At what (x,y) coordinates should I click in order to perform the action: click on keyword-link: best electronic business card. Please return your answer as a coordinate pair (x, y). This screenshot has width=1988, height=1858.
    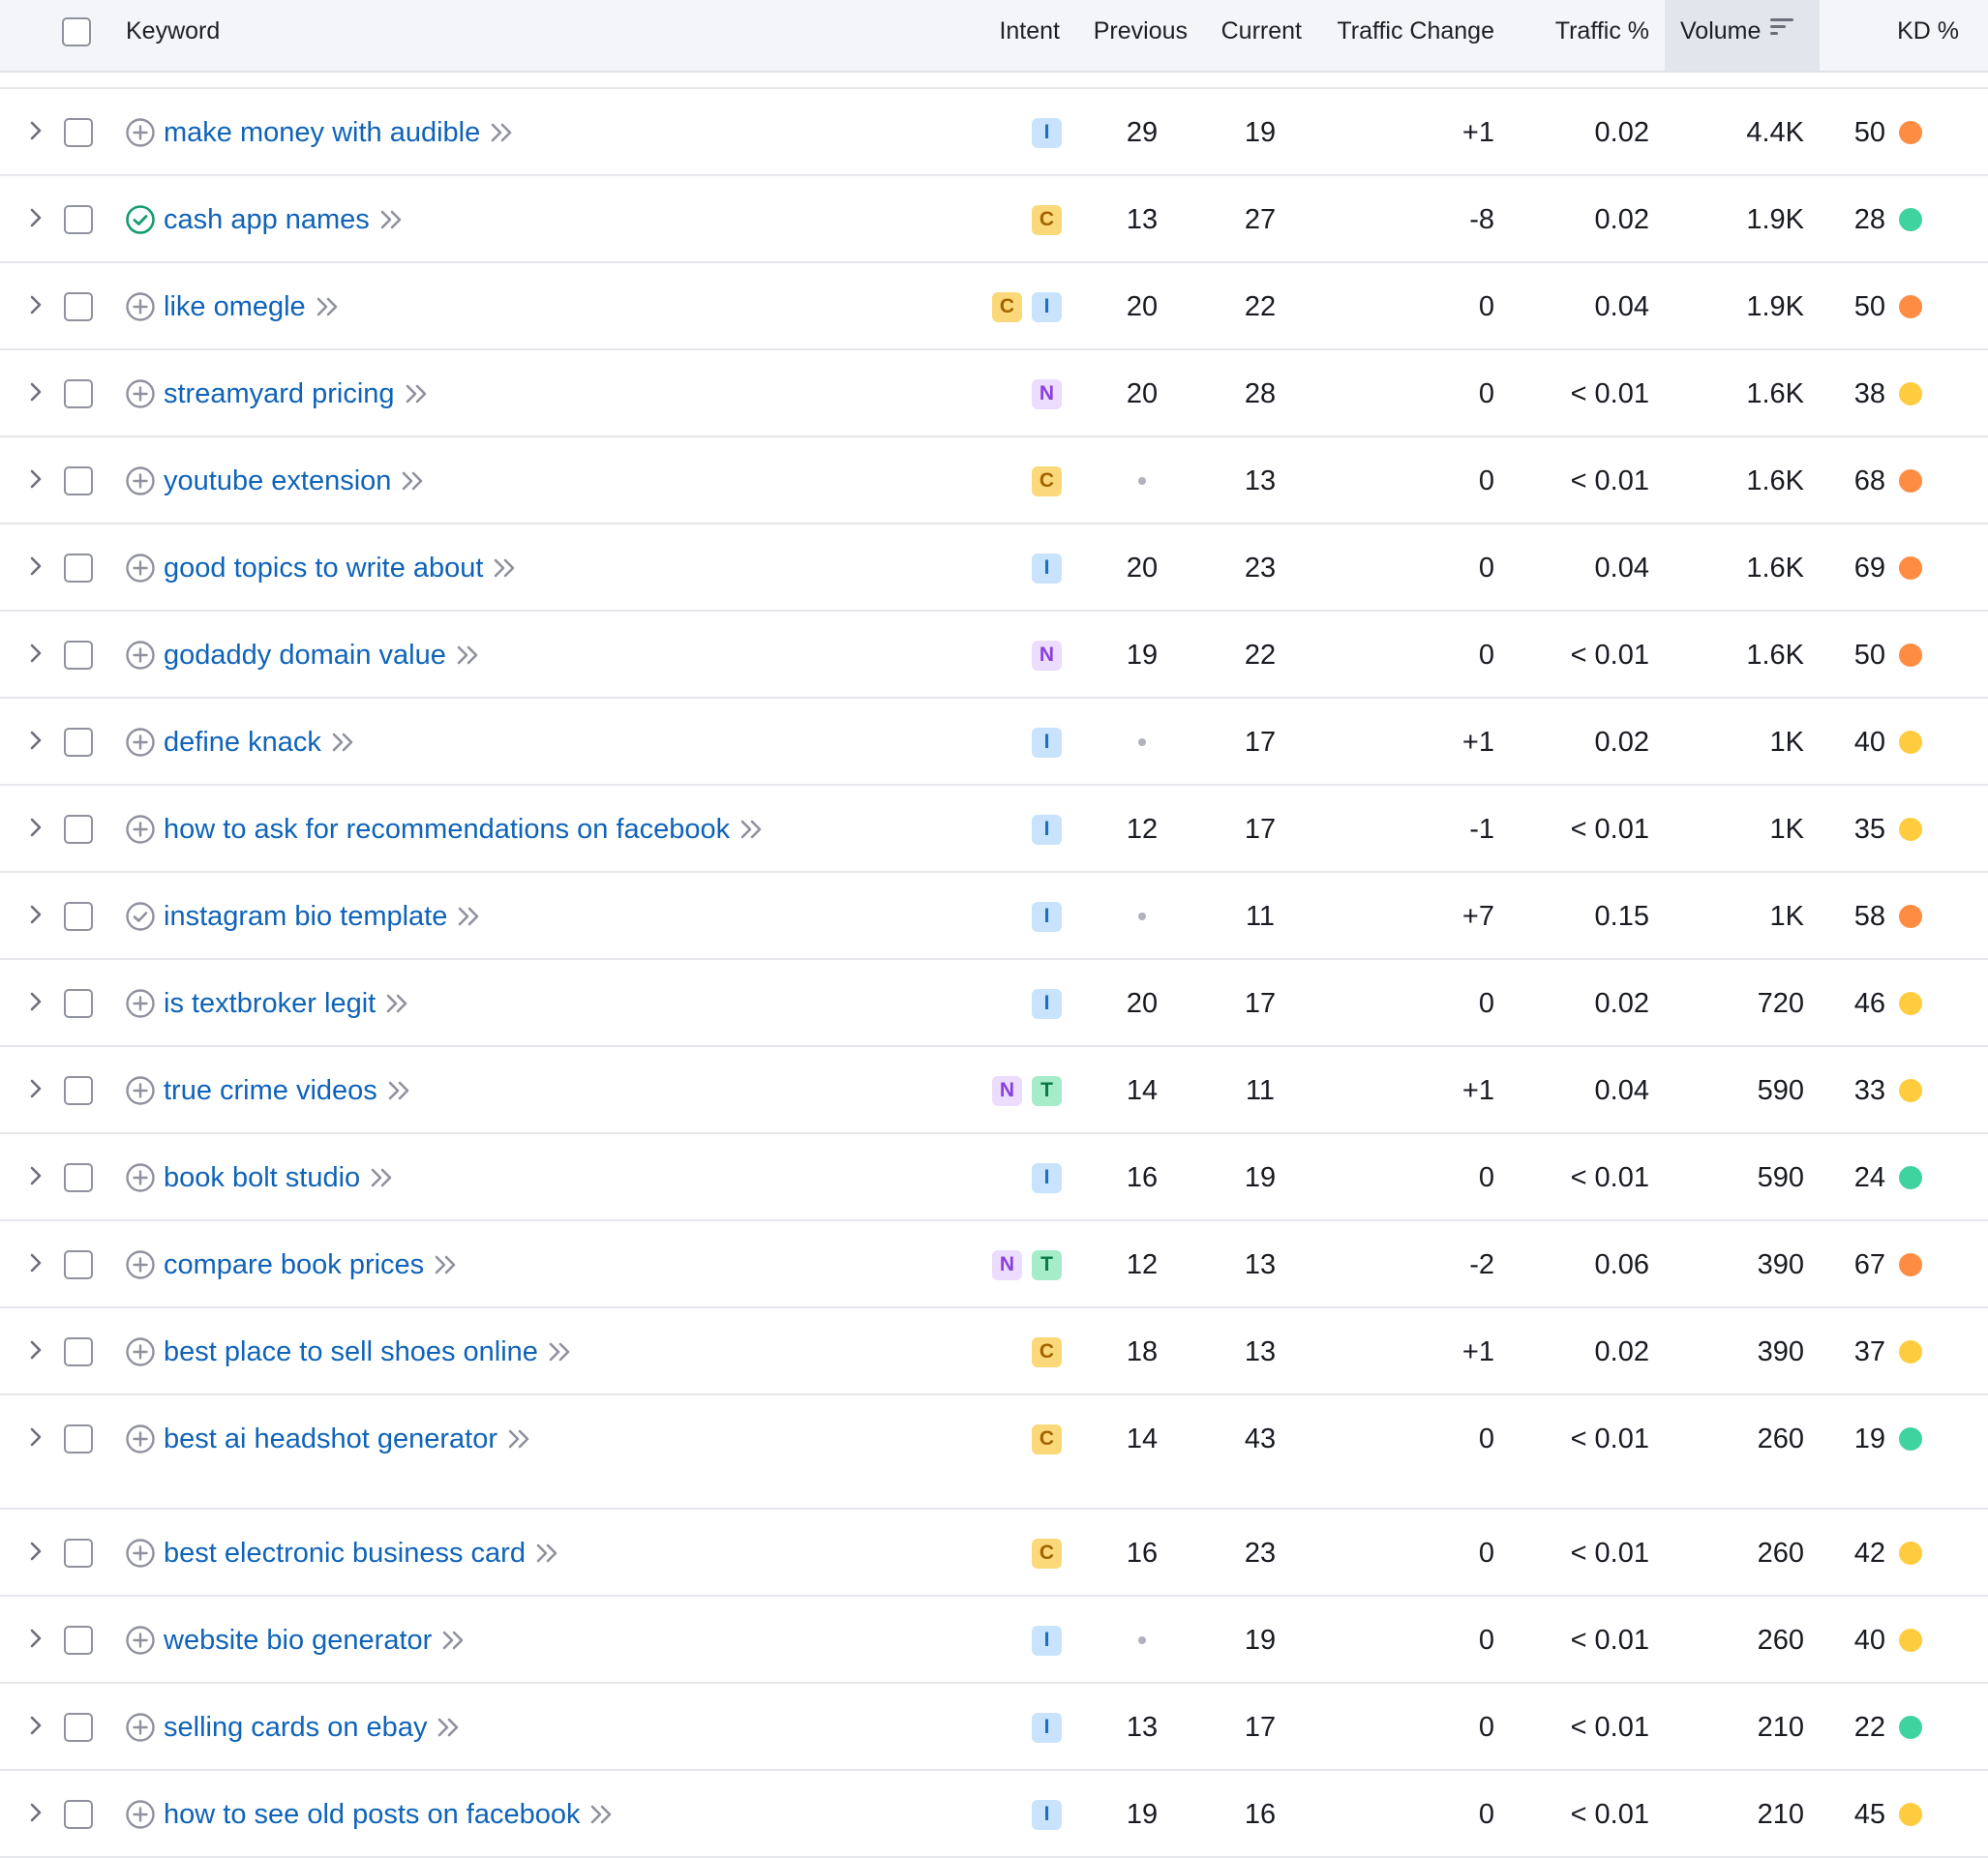
    Looking at the image, I should click on (345, 1554).